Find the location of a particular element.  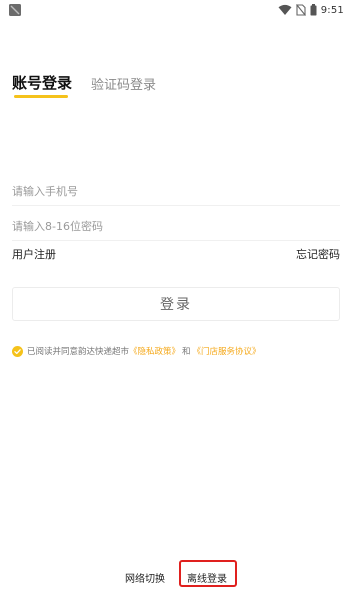

active-tab-indicator is located at coordinates (41, 96).